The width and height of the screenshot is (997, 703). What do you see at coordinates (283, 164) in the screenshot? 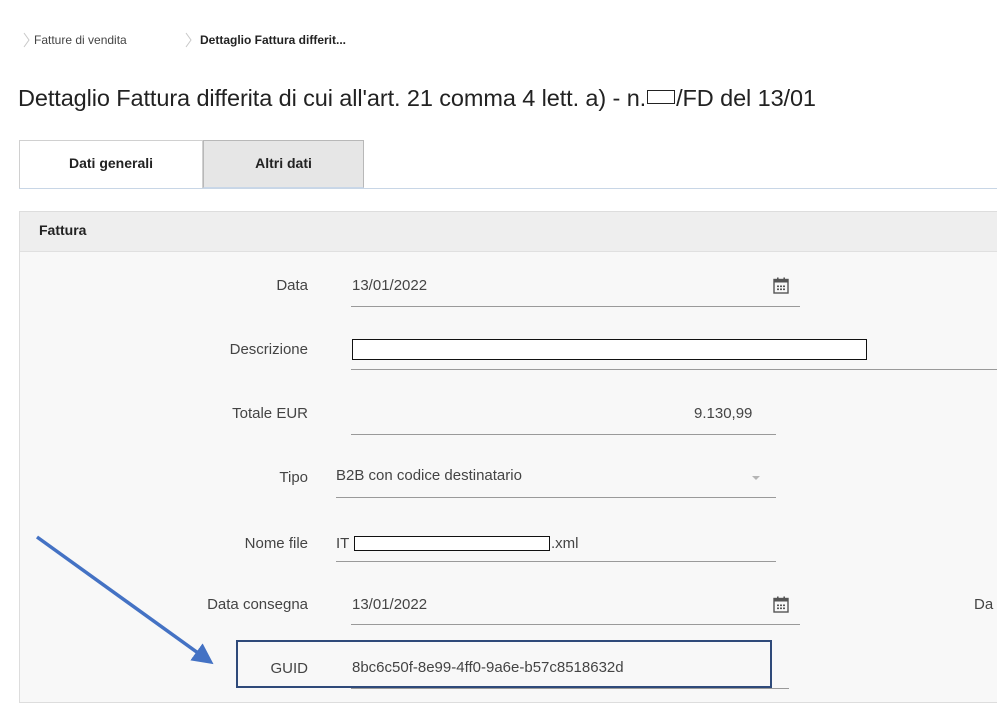
I see `tab-altri-dati: Altri dati` at bounding box center [283, 164].